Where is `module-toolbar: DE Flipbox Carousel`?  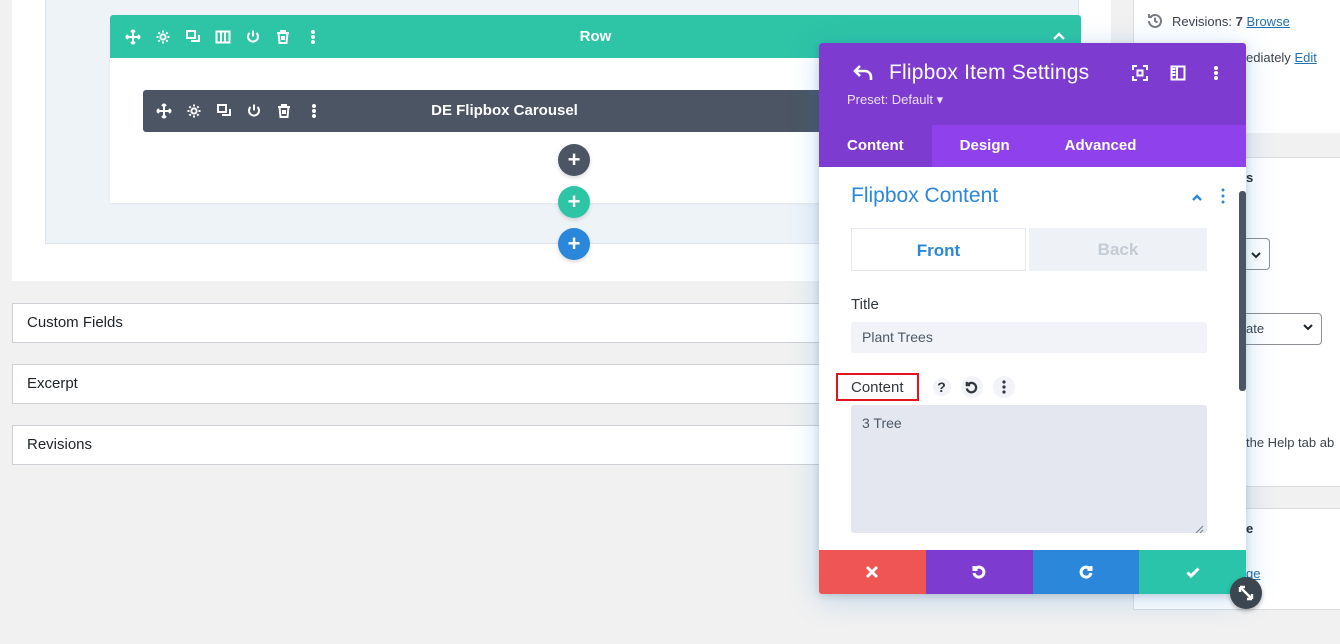 module-toolbar: DE Flipbox Carousel is located at coordinates (503, 111).